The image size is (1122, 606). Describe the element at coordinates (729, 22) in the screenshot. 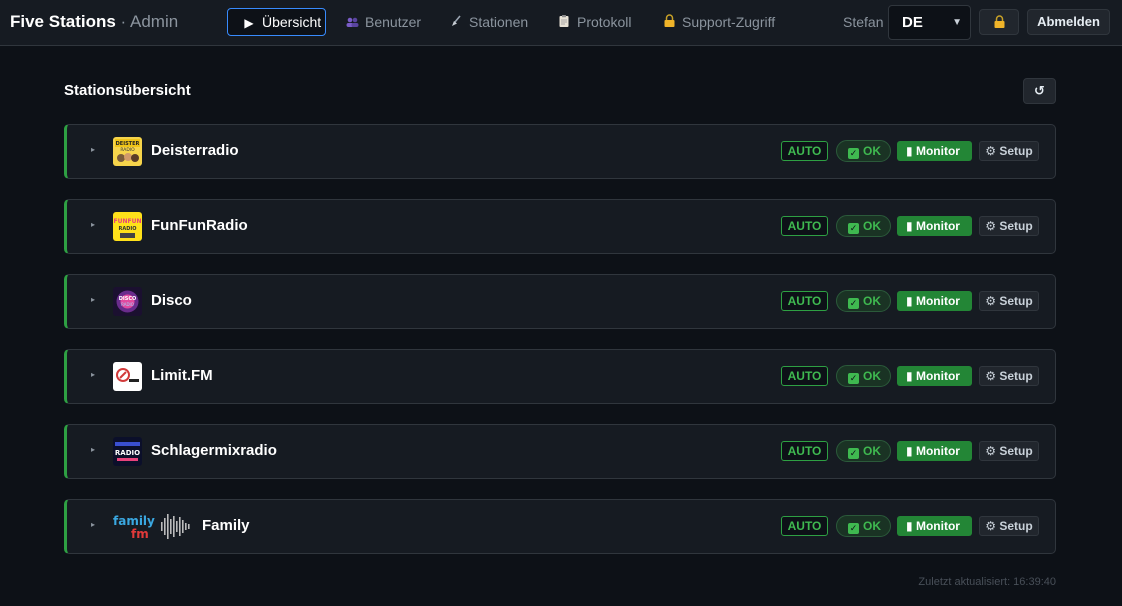

I see `nav-tab-label: Support-Zugriff` at that location.